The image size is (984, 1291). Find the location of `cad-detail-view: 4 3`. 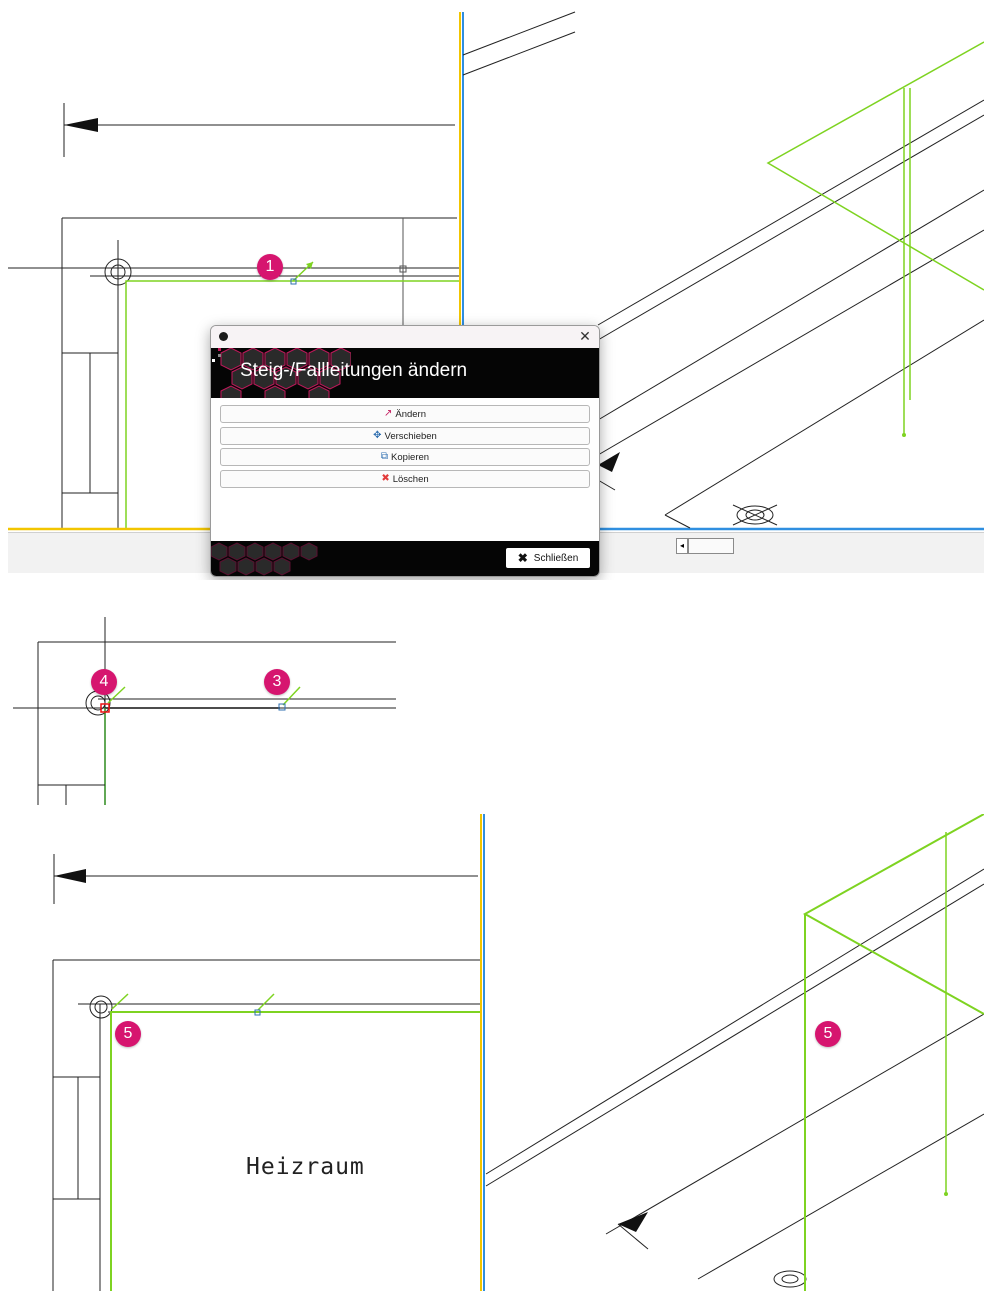

cad-detail-view: 4 3 is located at coordinates (202, 711).